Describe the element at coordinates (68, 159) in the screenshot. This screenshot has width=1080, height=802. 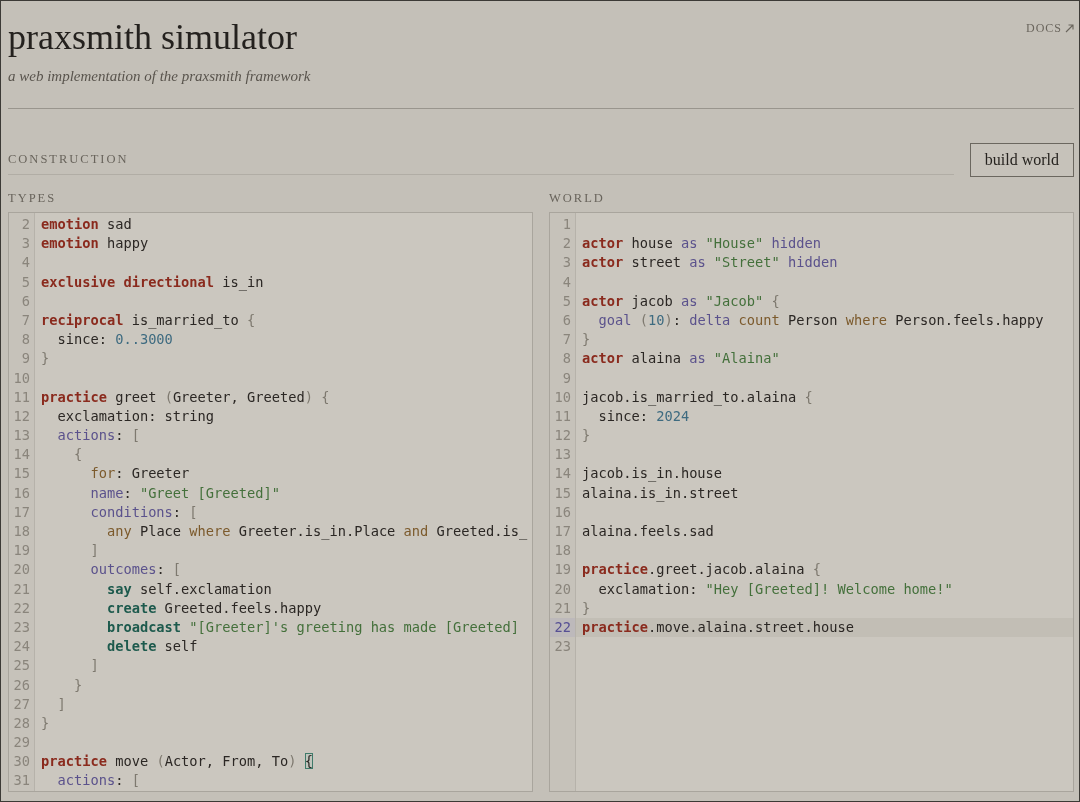
I see `section-heading: CONSTRUCTION` at that location.